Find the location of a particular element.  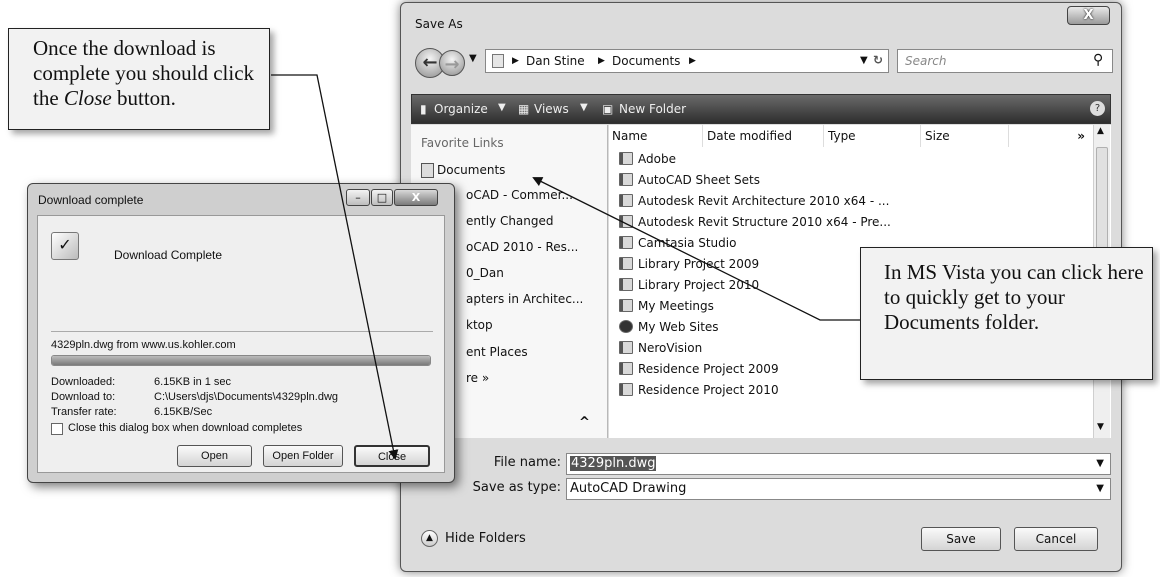

documents-arrow is located at coordinates (696, 249).